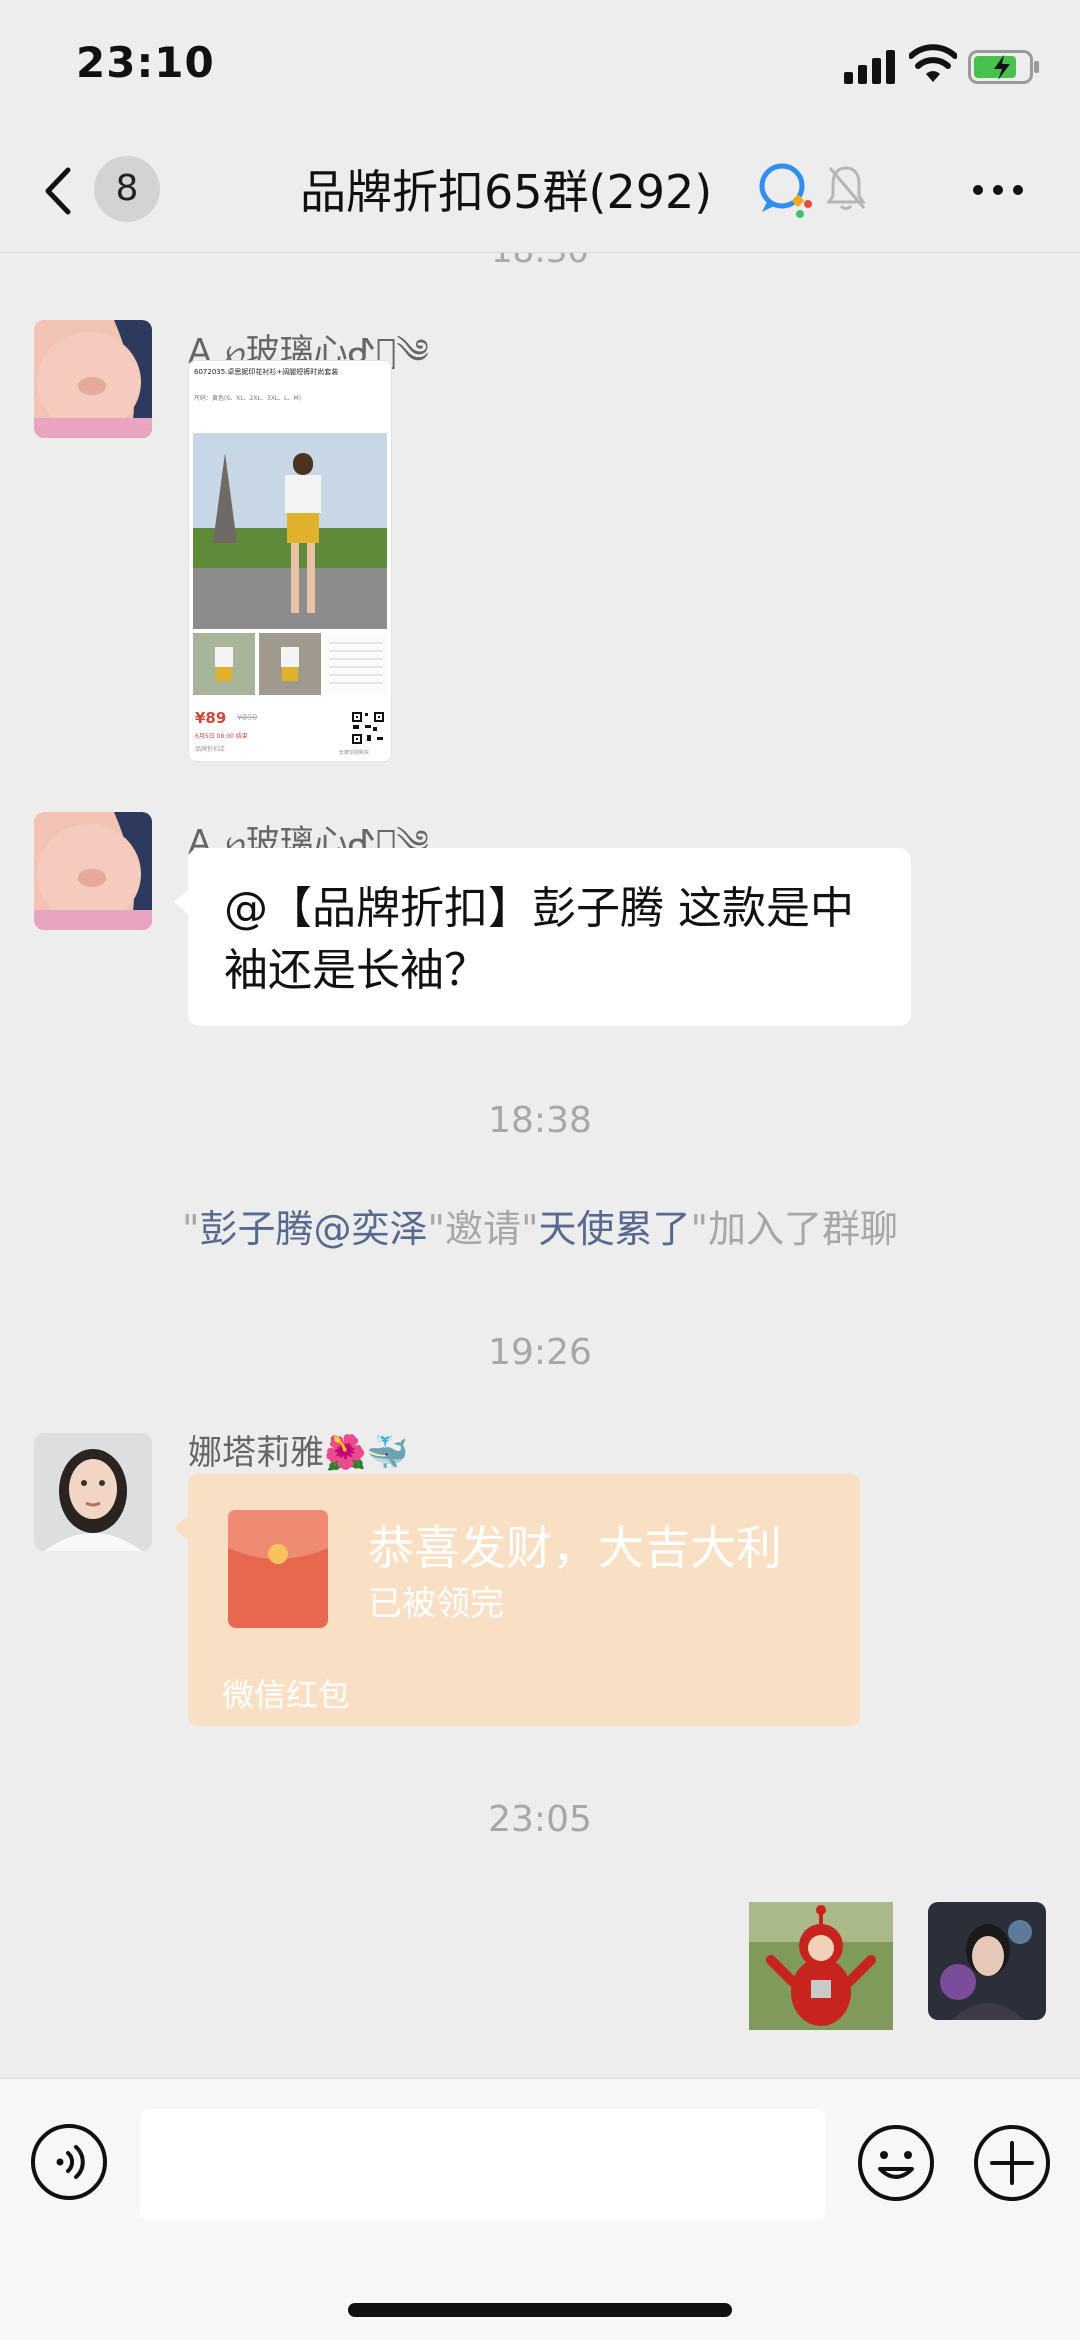 The width and height of the screenshot is (1080, 2340). I want to click on text-message-bubble: @【品牌折扣】彭子腾 这款是中袖还是长袖？, so click(542, 937).